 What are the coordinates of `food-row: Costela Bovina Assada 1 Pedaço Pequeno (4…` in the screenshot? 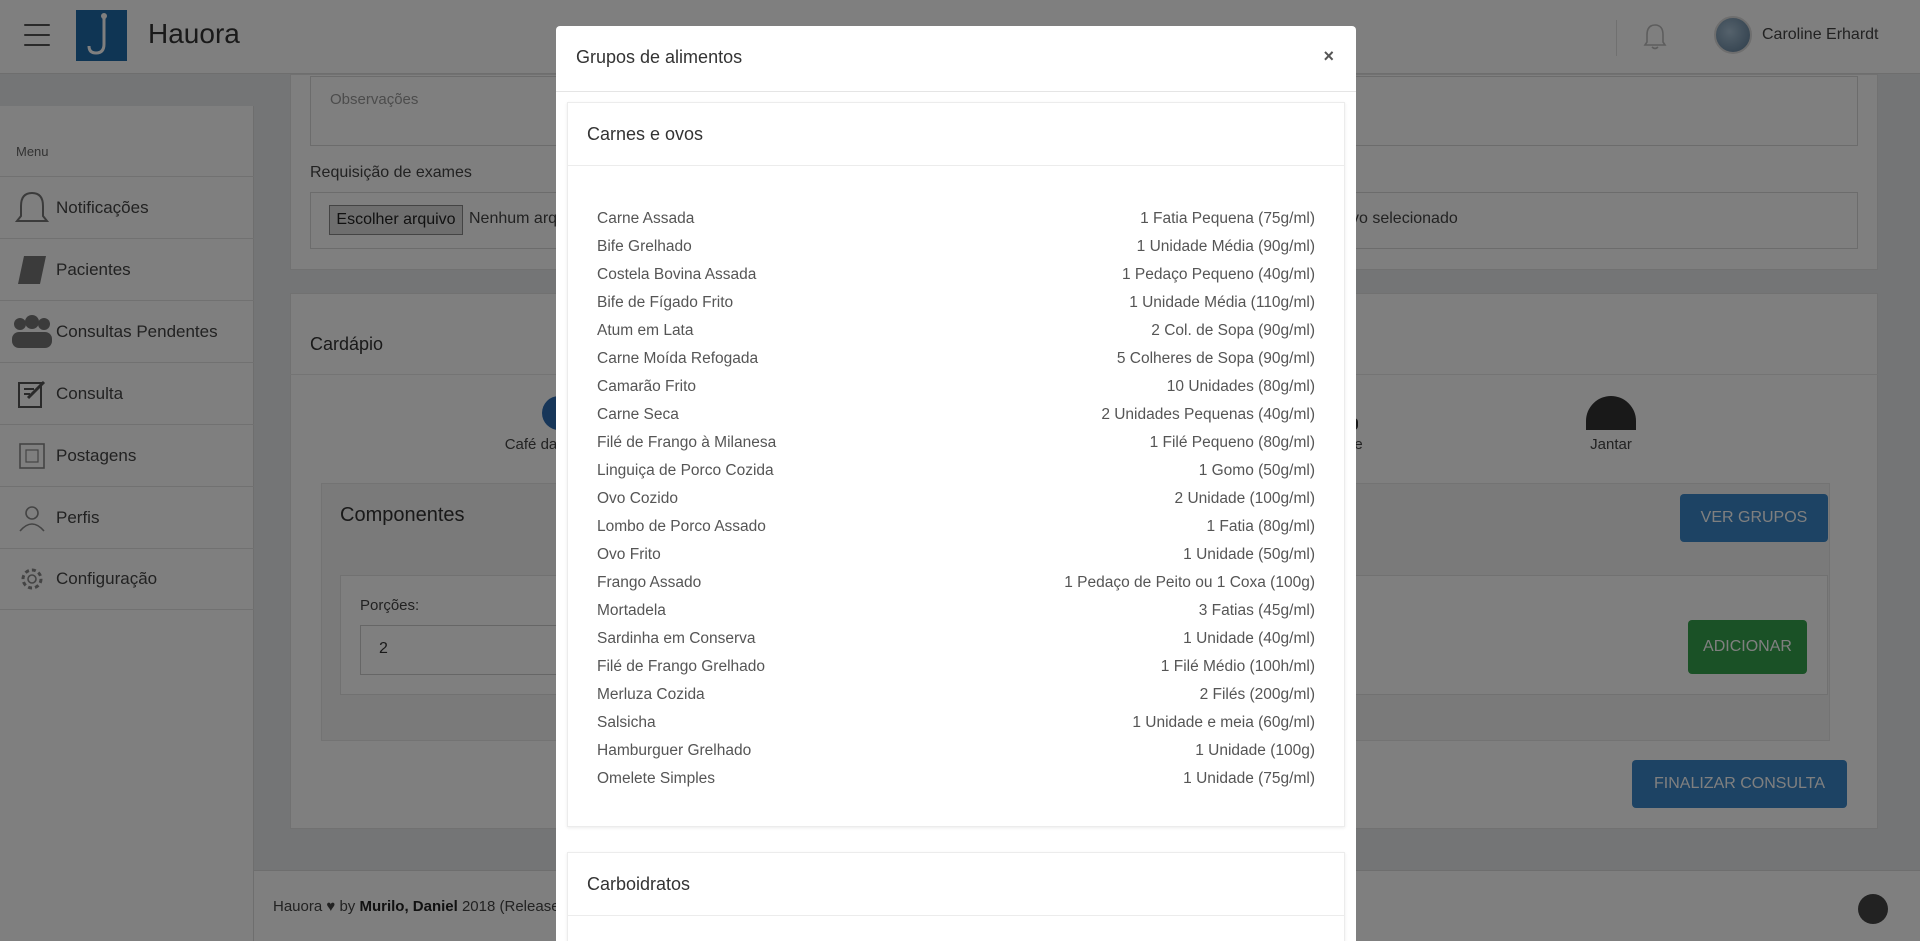 It's located at (956, 278).